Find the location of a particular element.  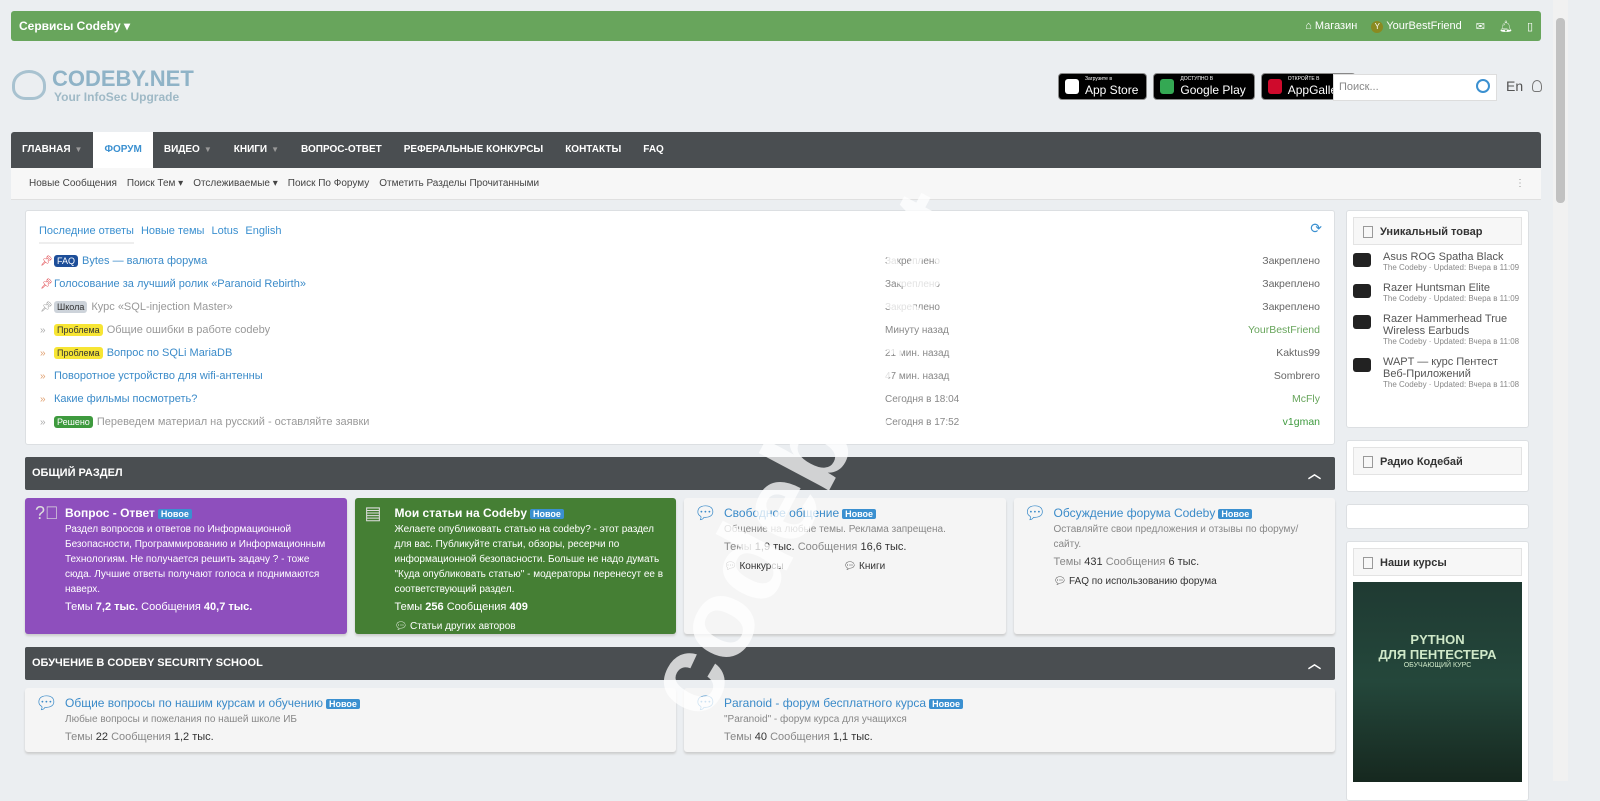

bookmark-icon: ▯ is located at coordinates (1530, 26).